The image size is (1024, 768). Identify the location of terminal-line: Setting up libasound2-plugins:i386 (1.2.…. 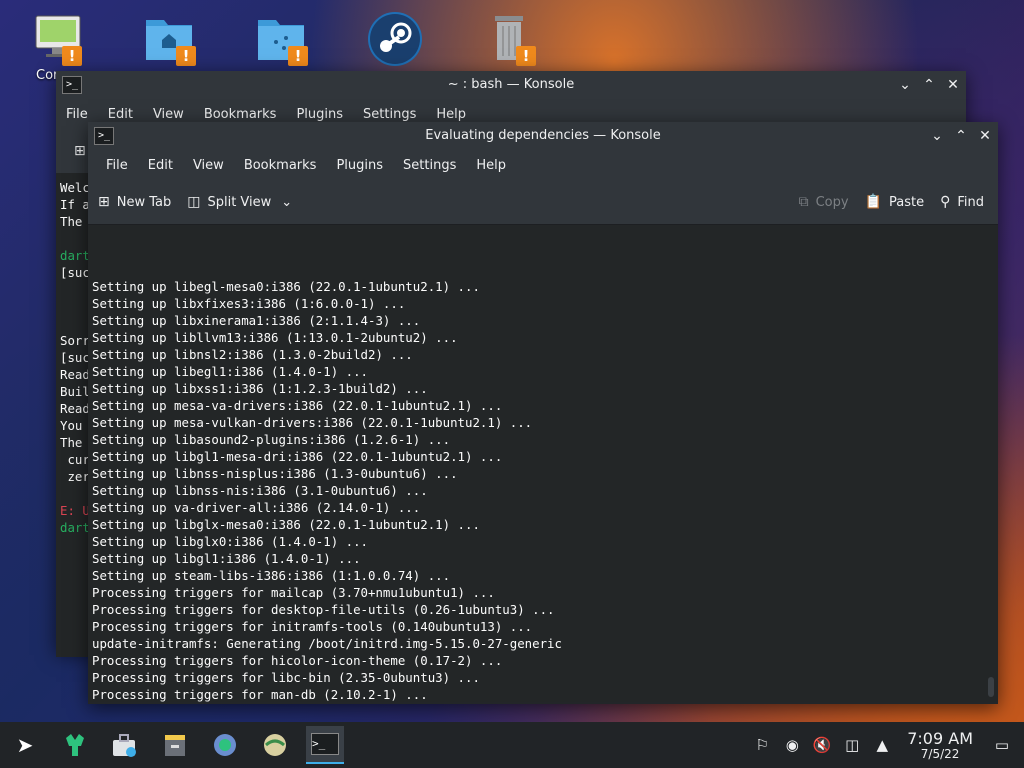
(271, 439).